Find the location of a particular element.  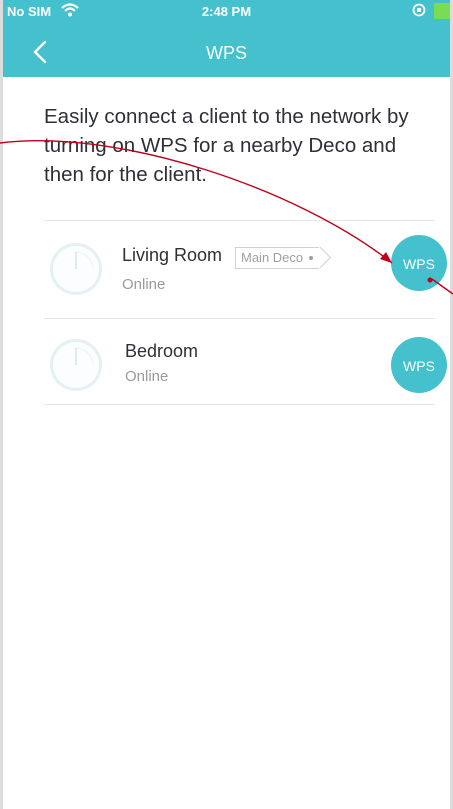

left-frame is located at coordinates (1, 404).